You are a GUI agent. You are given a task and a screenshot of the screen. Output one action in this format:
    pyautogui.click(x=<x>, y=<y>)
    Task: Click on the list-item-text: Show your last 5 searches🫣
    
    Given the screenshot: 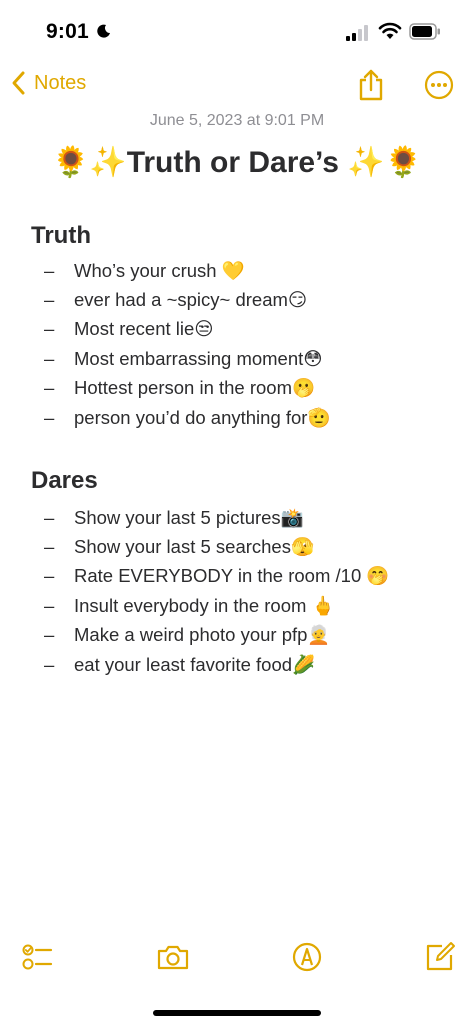 What is the action you would take?
    pyautogui.click(x=194, y=547)
    